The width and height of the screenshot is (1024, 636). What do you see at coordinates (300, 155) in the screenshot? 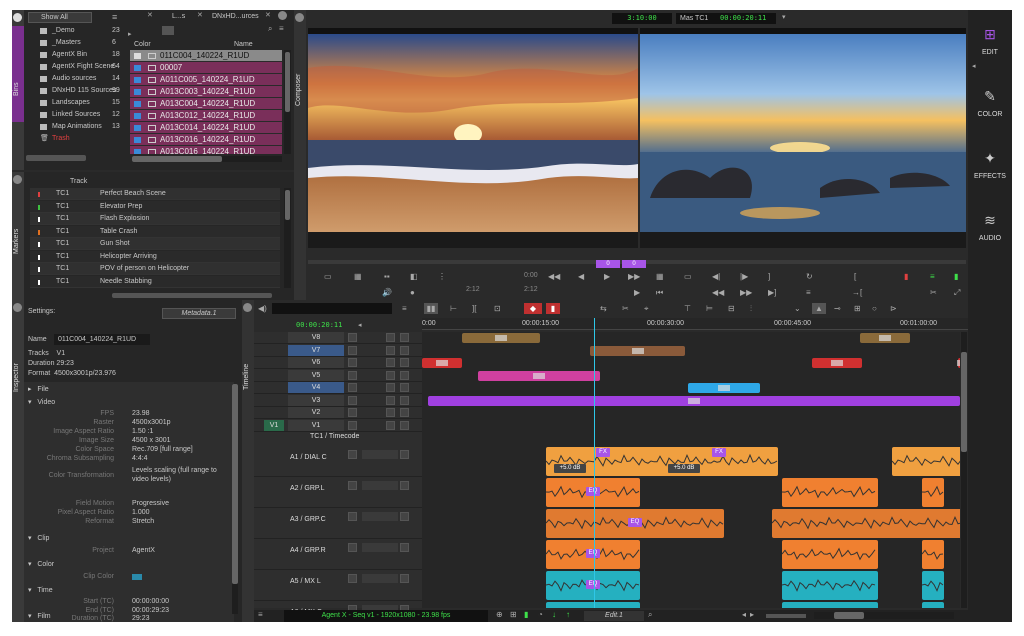
I see `composer-tab: Composer` at bounding box center [300, 155].